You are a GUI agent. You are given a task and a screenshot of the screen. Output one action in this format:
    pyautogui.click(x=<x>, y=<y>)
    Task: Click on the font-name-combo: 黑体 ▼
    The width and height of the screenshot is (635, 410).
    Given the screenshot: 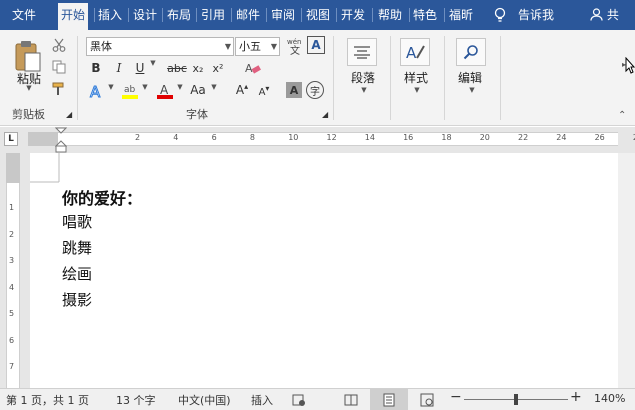 What is the action you would take?
    pyautogui.click(x=160, y=46)
    